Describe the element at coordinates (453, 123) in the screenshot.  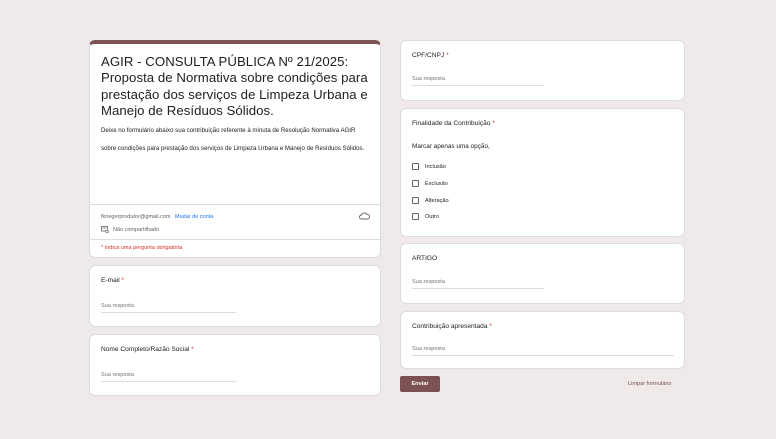
I see `question-finalidade-label: Finalidade da Contribuição *` at that location.